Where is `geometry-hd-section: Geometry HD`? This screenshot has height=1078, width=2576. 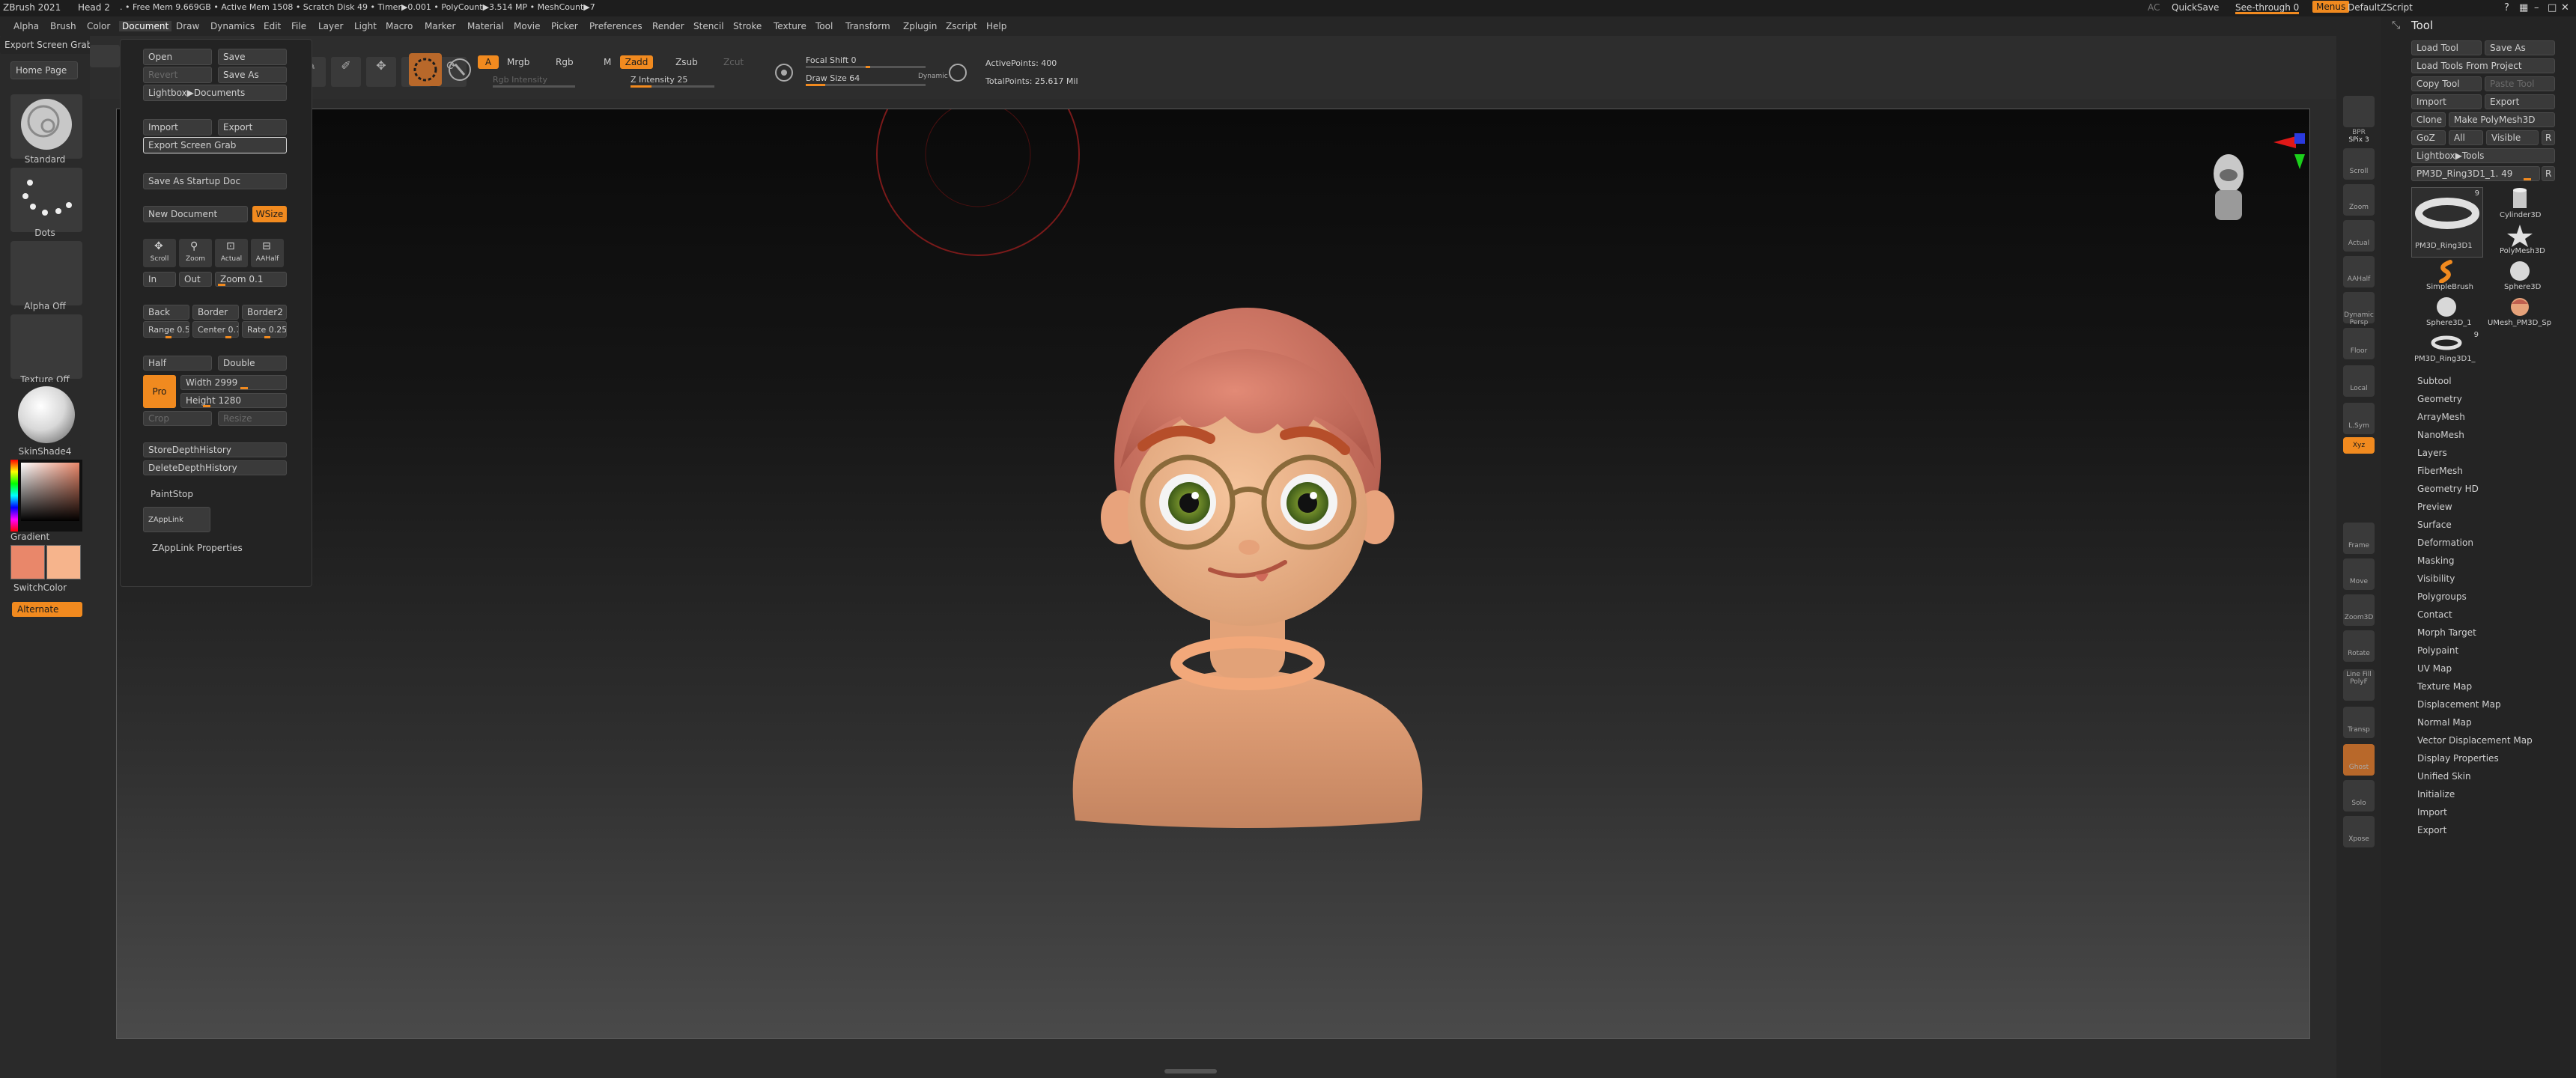 geometry-hd-section: Geometry HD is located at coordinates (2448, 489).